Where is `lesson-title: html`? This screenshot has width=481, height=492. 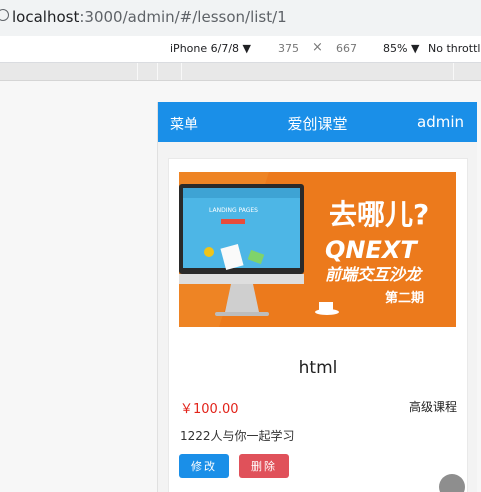
lesson-title: html is located at coordinates (318, 368).